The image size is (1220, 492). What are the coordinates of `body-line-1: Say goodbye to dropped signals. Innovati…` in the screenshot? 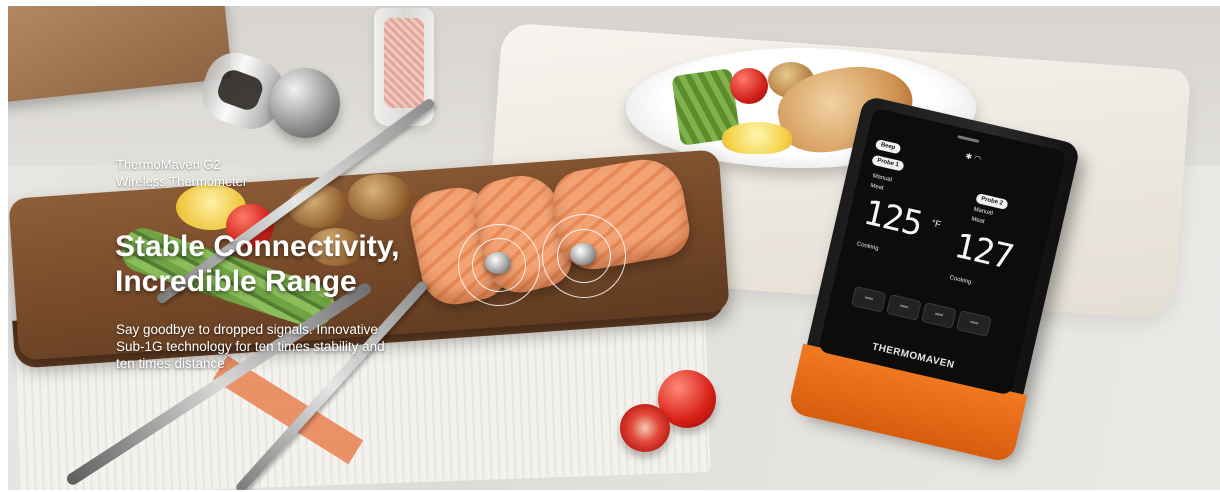 It's located at (247, 329).